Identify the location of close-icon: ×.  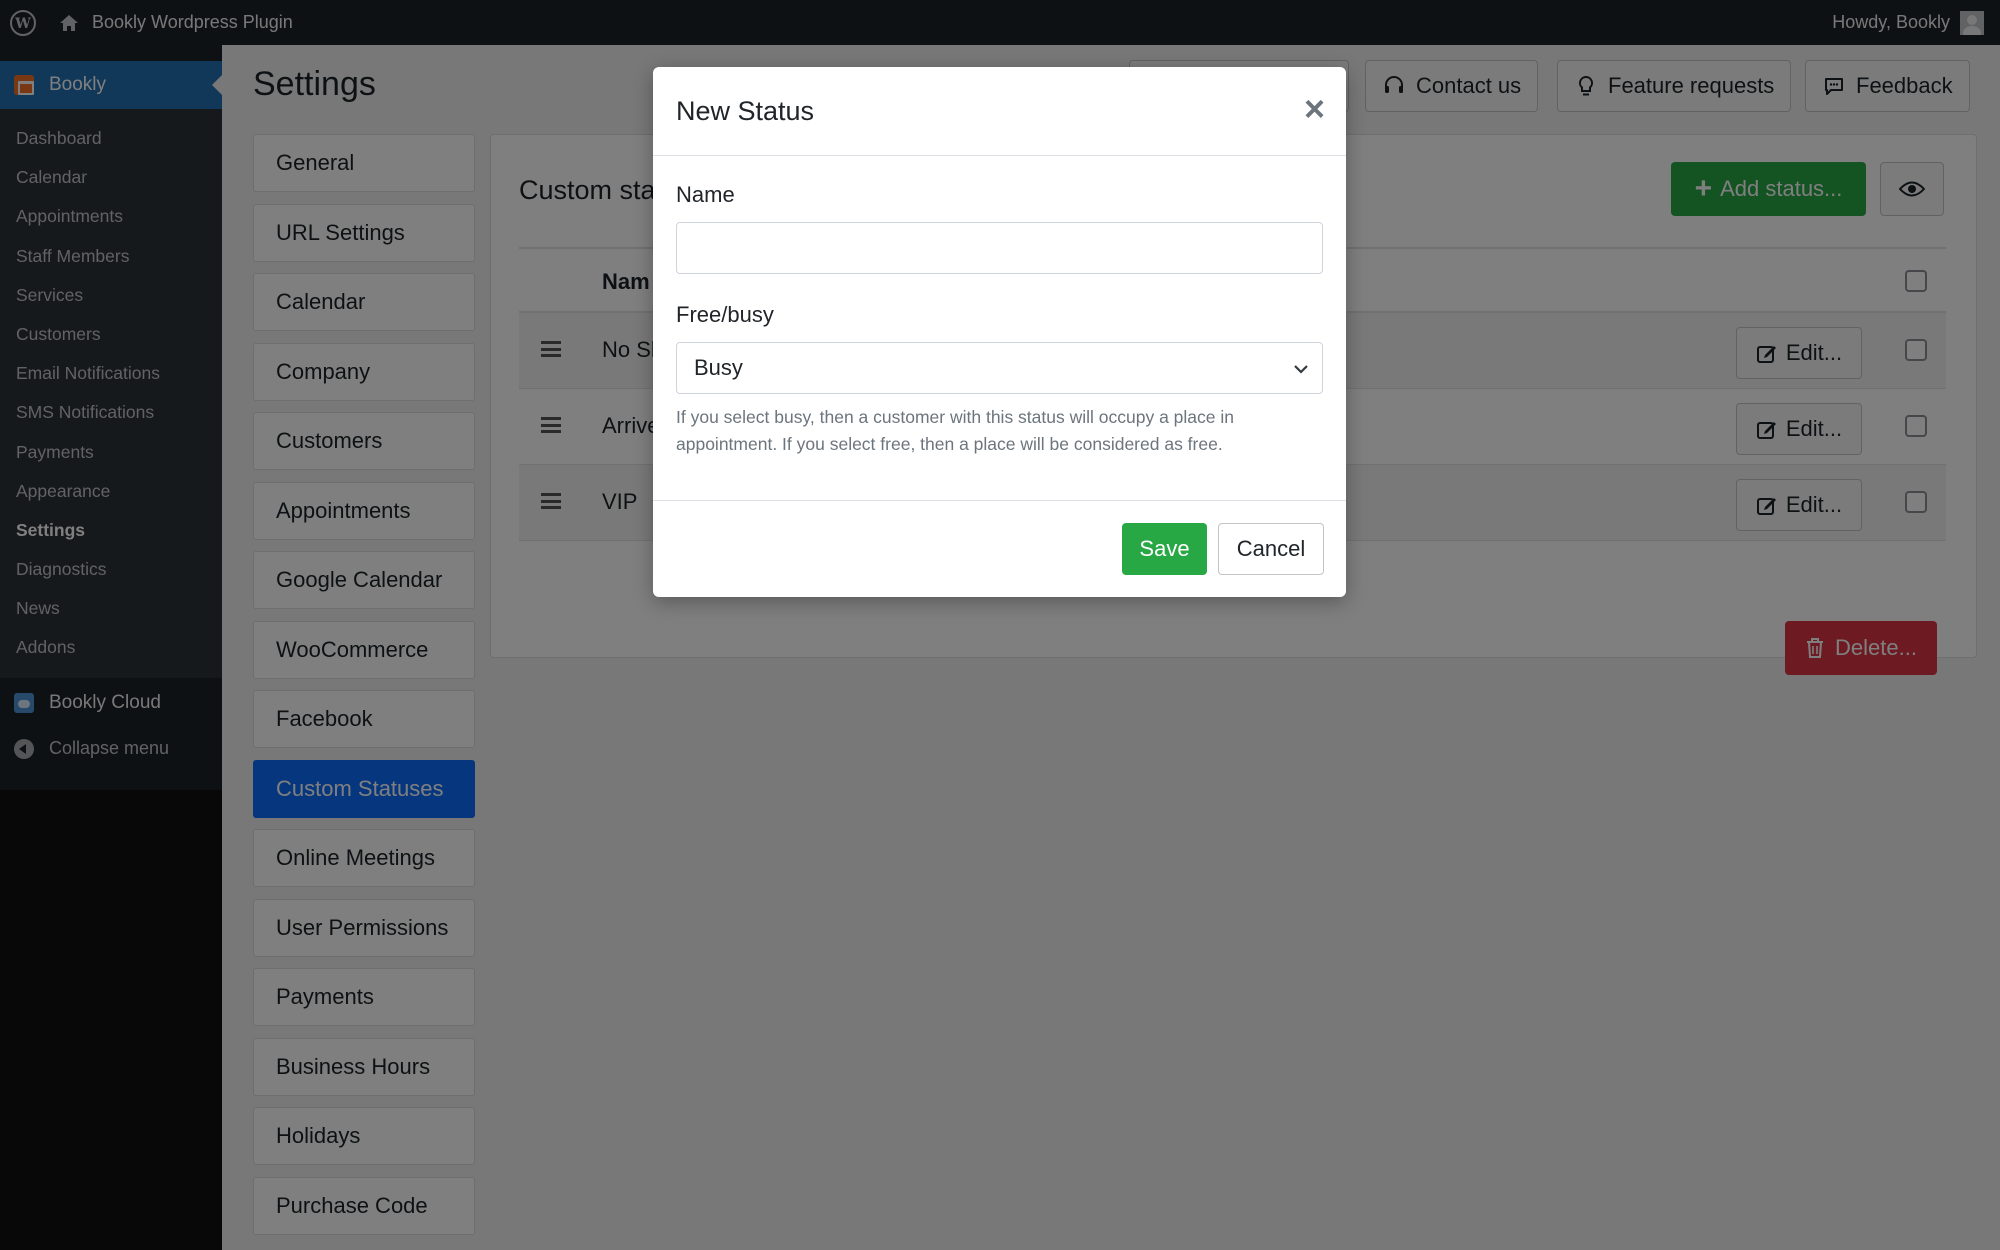
(1314, 109).